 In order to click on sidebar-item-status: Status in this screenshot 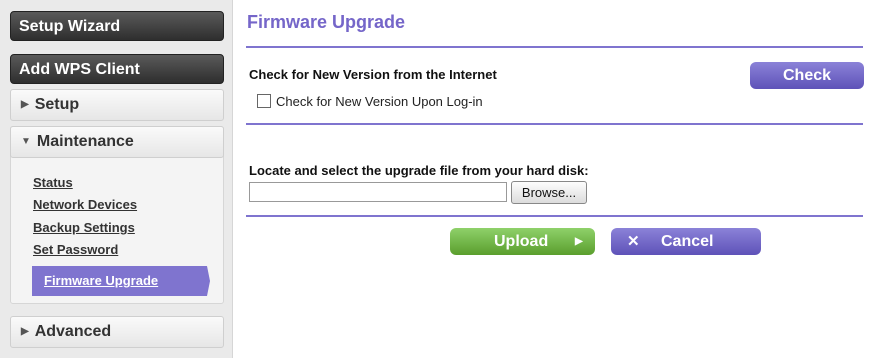, I will do `click(53, 182)`.